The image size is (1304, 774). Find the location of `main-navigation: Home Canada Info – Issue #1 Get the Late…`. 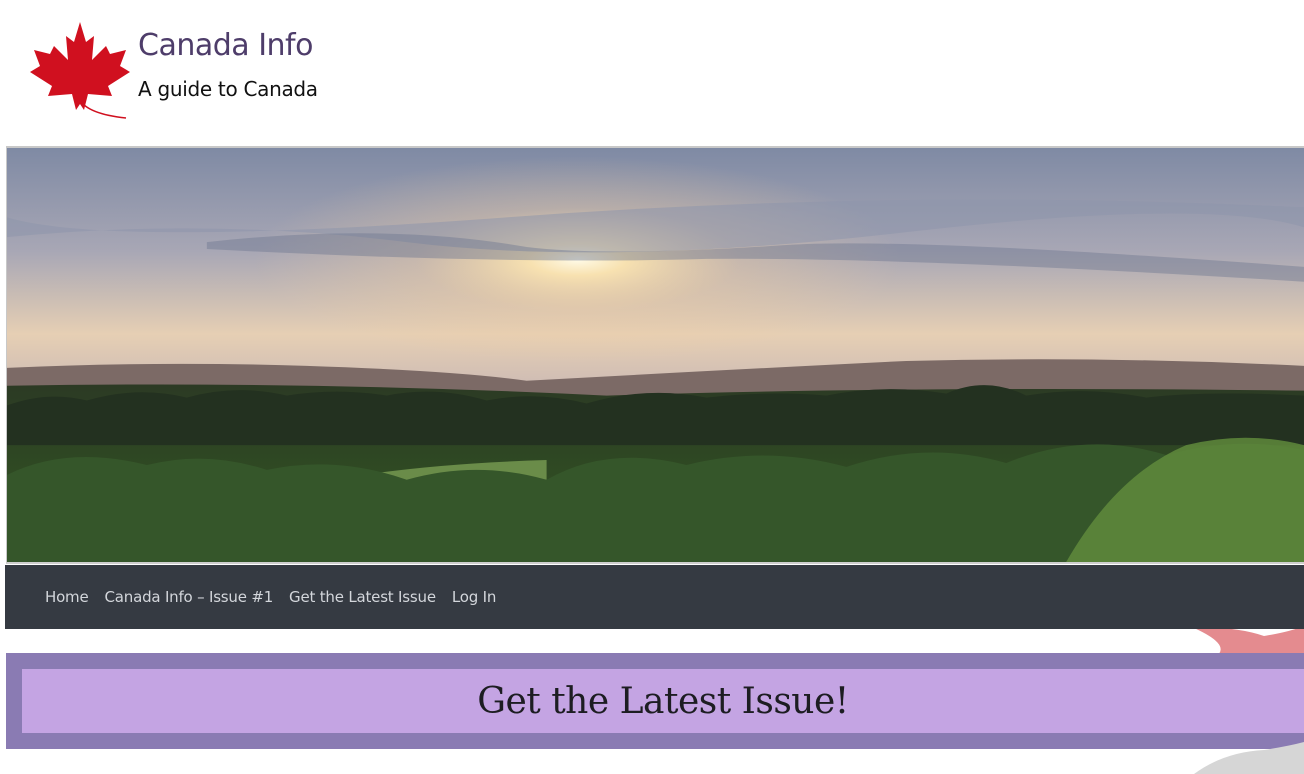

main-navigation: Home Canada Info – Issue #1 Get the Late… is located at coordinates (654, 597).